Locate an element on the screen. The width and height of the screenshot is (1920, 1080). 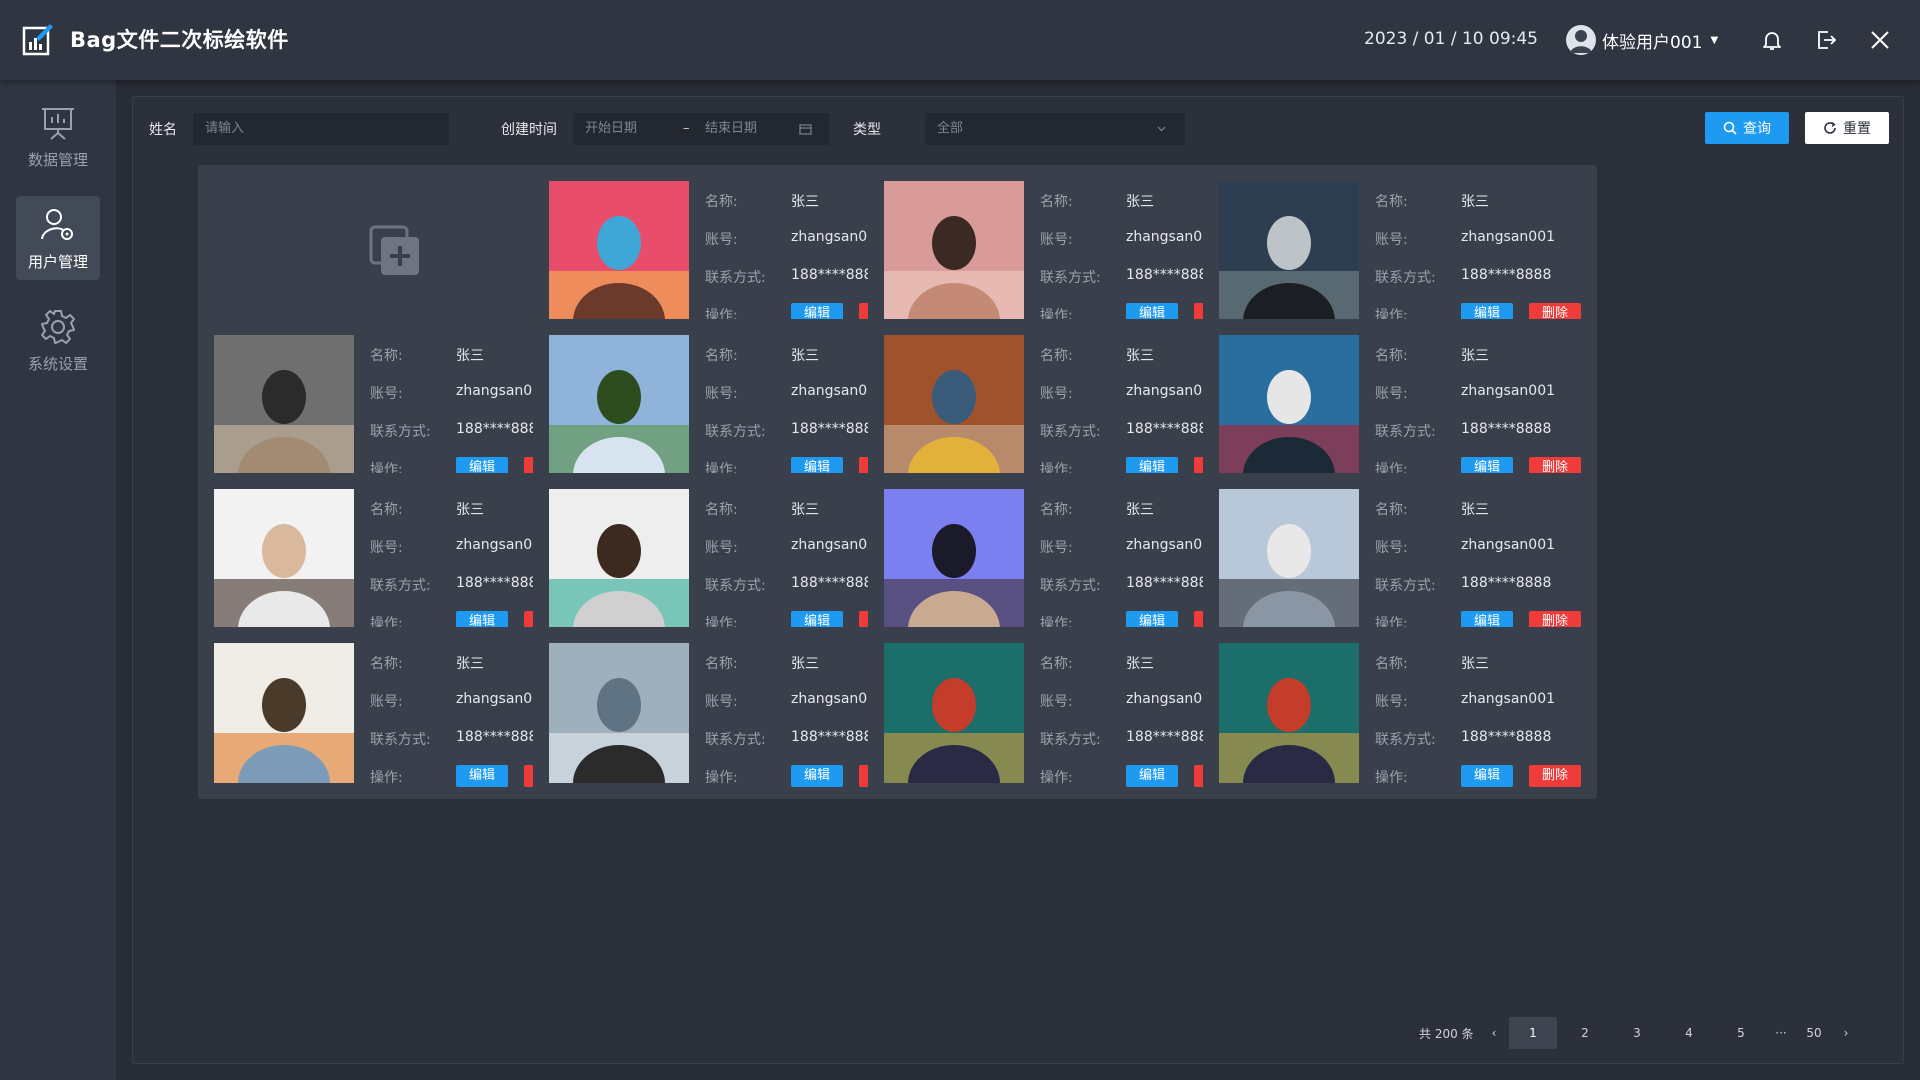
close-icon is located at coordinates (1880, 40).